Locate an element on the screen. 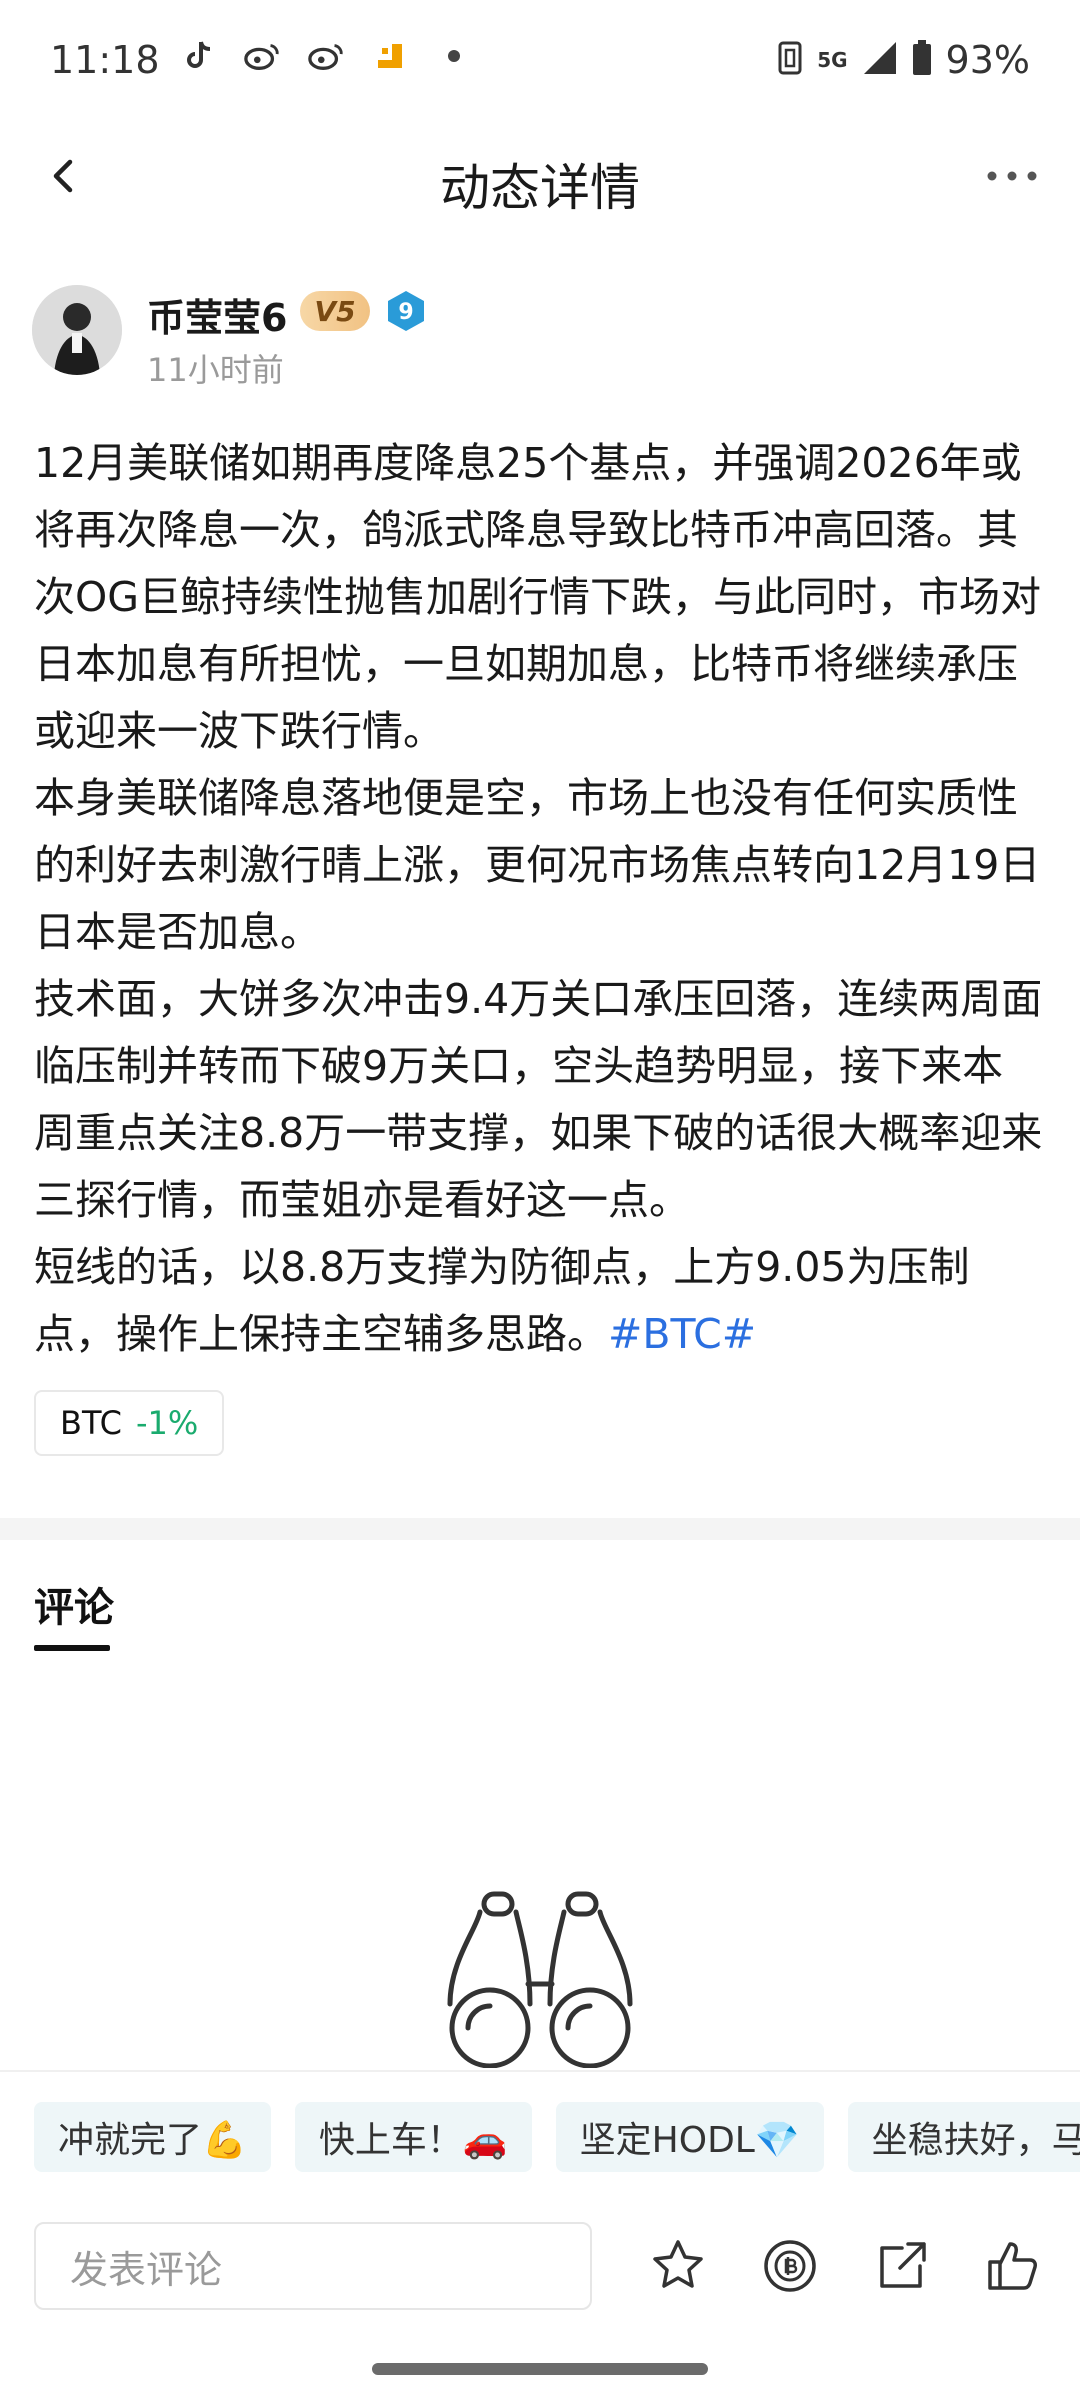 The width and height of the screenshot is (1080, 2400). coin-tag-chip: BTC -1% is located at coordinates (129, 1423).